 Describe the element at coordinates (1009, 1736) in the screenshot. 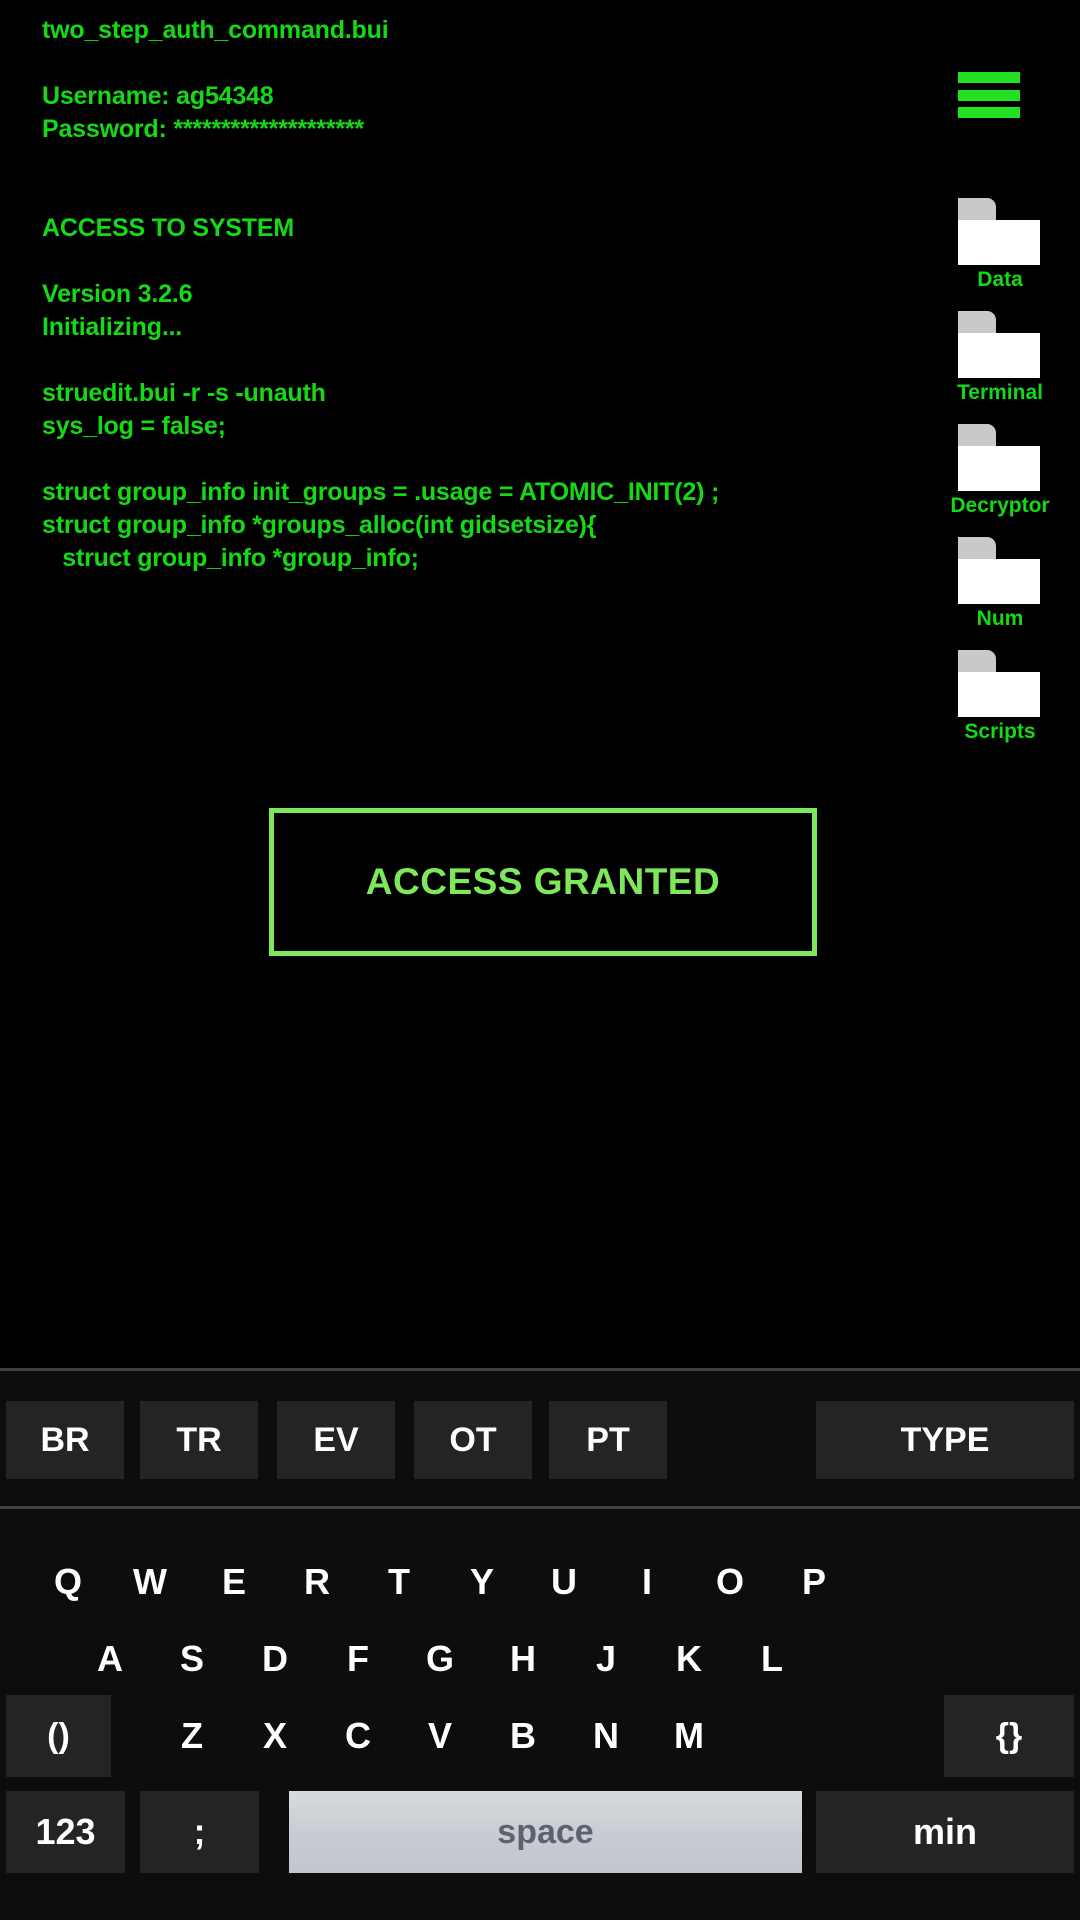

I see `key-braces: {}` at that location.